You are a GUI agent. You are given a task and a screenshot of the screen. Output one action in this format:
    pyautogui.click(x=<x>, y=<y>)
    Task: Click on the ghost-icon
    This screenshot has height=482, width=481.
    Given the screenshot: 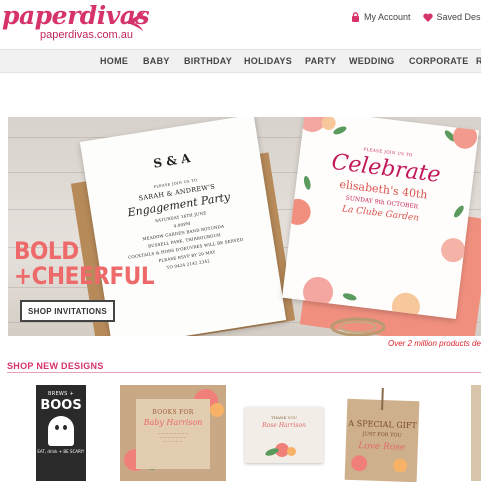 What is the action you would take?
    pyautogui.click(x=61, y=431)
    